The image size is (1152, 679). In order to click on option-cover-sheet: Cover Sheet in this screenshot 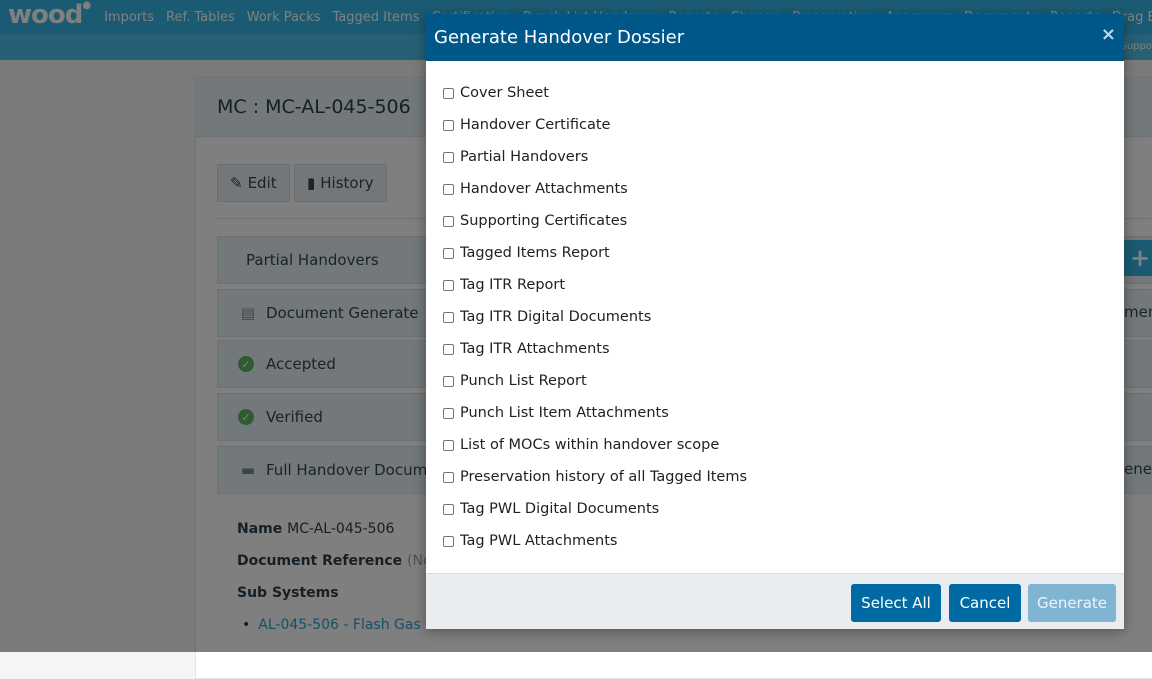, I will do `click(496, 93)`.